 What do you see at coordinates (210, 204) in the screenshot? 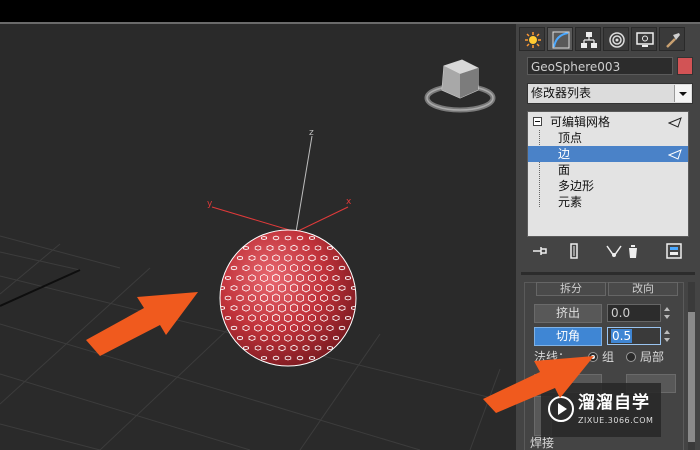
I see `axis-label-y: y` at bounding box center [210, 204].